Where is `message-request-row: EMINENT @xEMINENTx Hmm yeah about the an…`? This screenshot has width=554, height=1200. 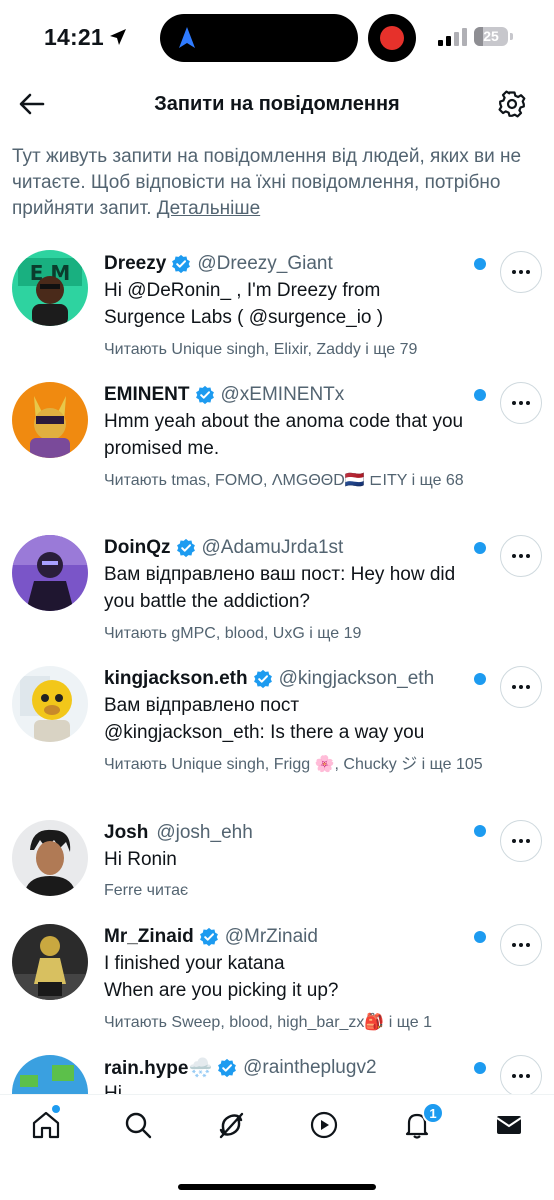 message-request-row: EMINENT @xEMINENTx Hmm yeah about the an… is located at coordinates (277, 452).